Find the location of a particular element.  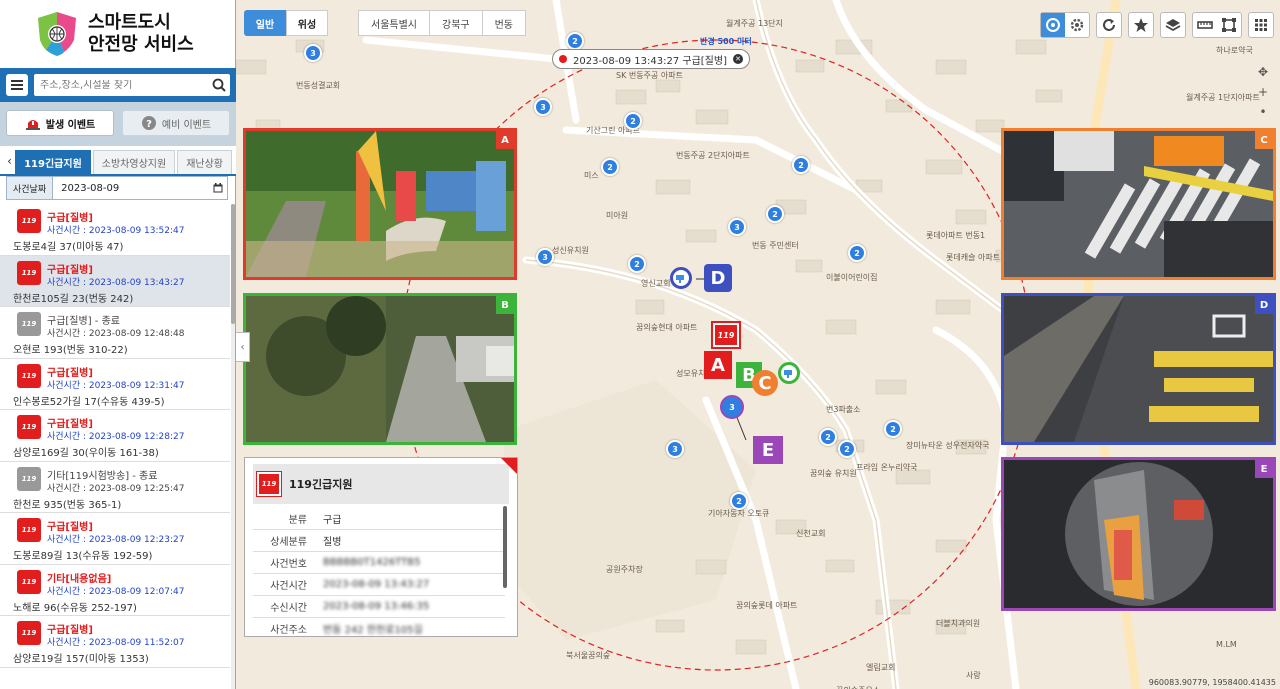

close-icon: ✕ is located at coordinates (738, 59).